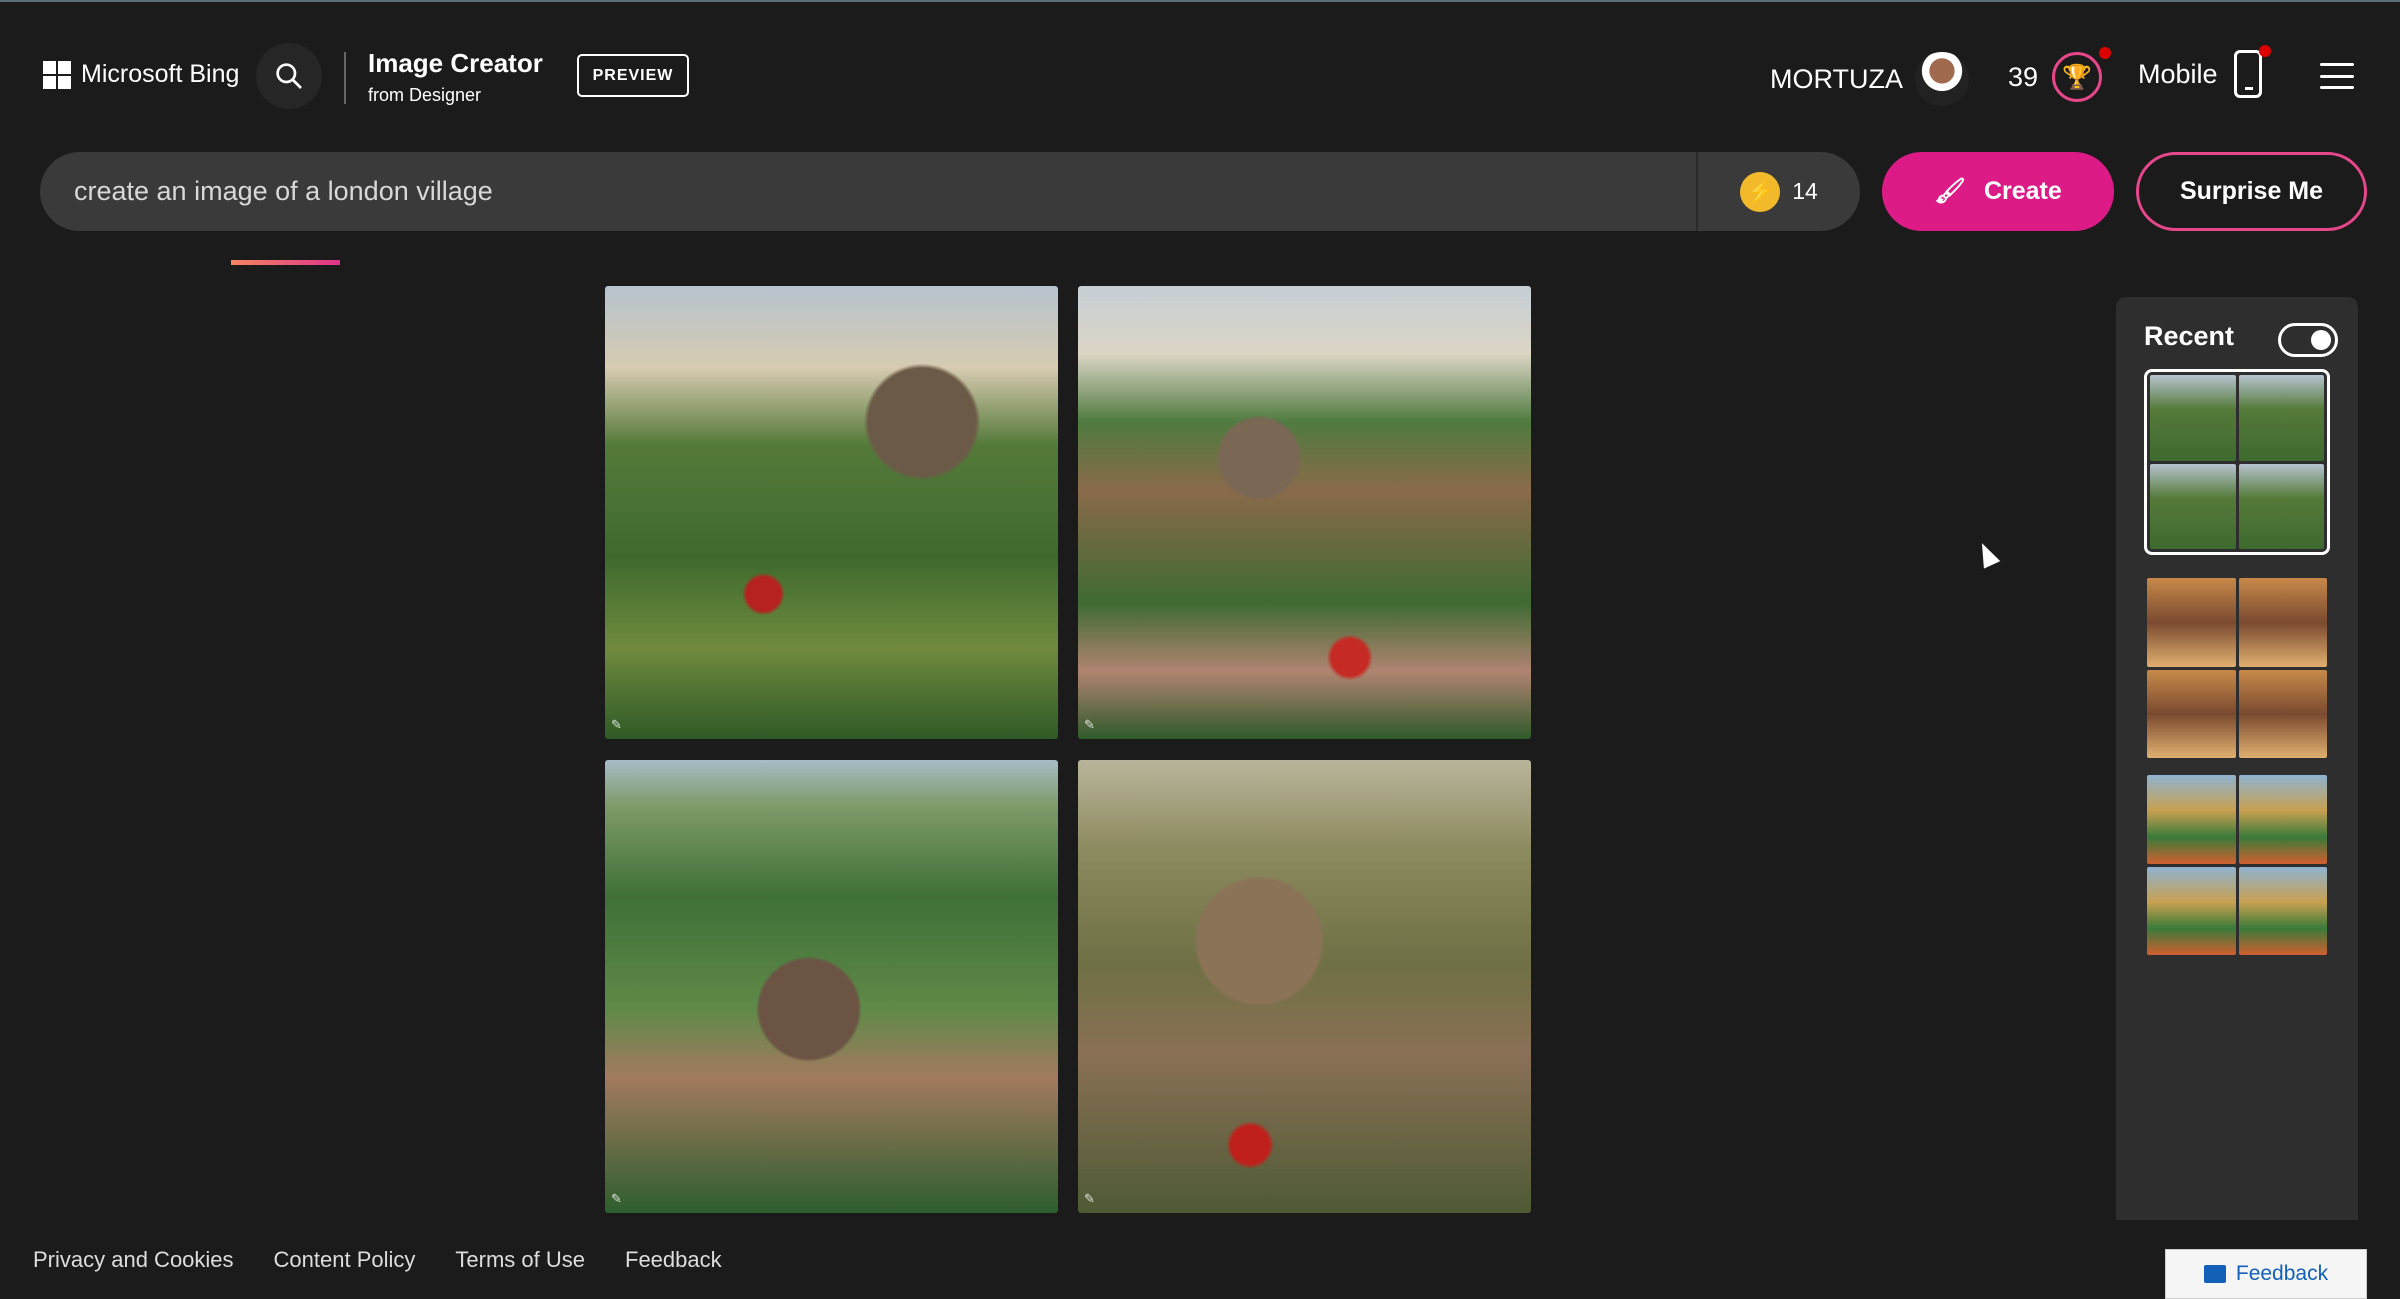  I want to click on feedback-button: Feedback, so click(2266, 1274).